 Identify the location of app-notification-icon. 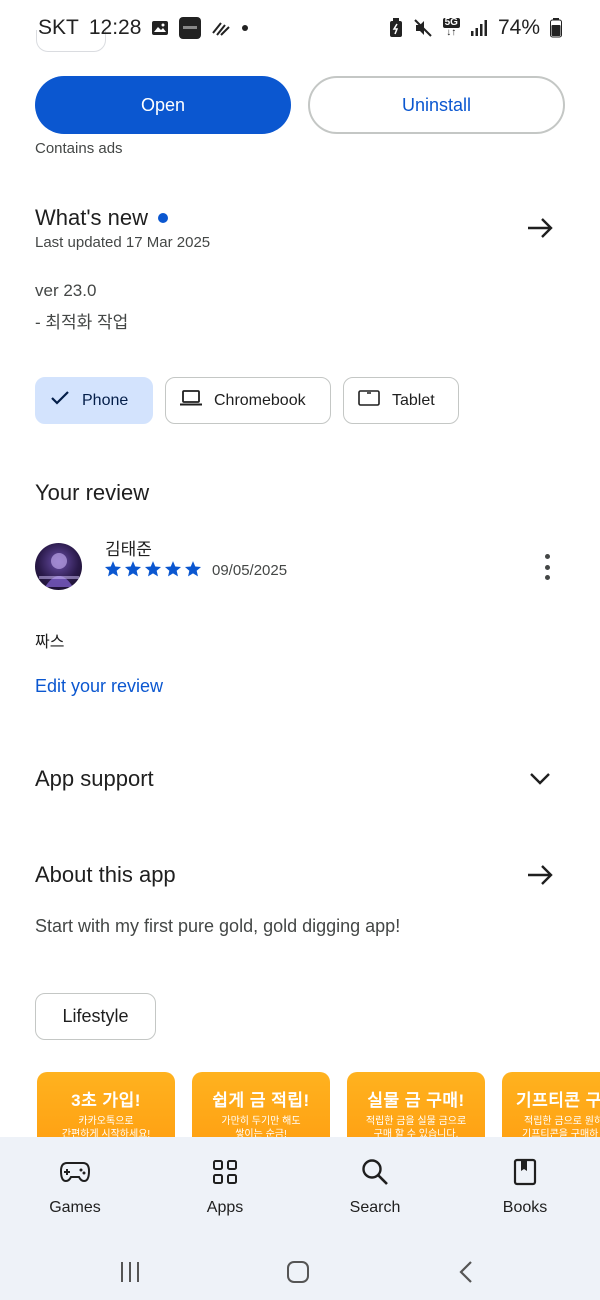
(190, 28).